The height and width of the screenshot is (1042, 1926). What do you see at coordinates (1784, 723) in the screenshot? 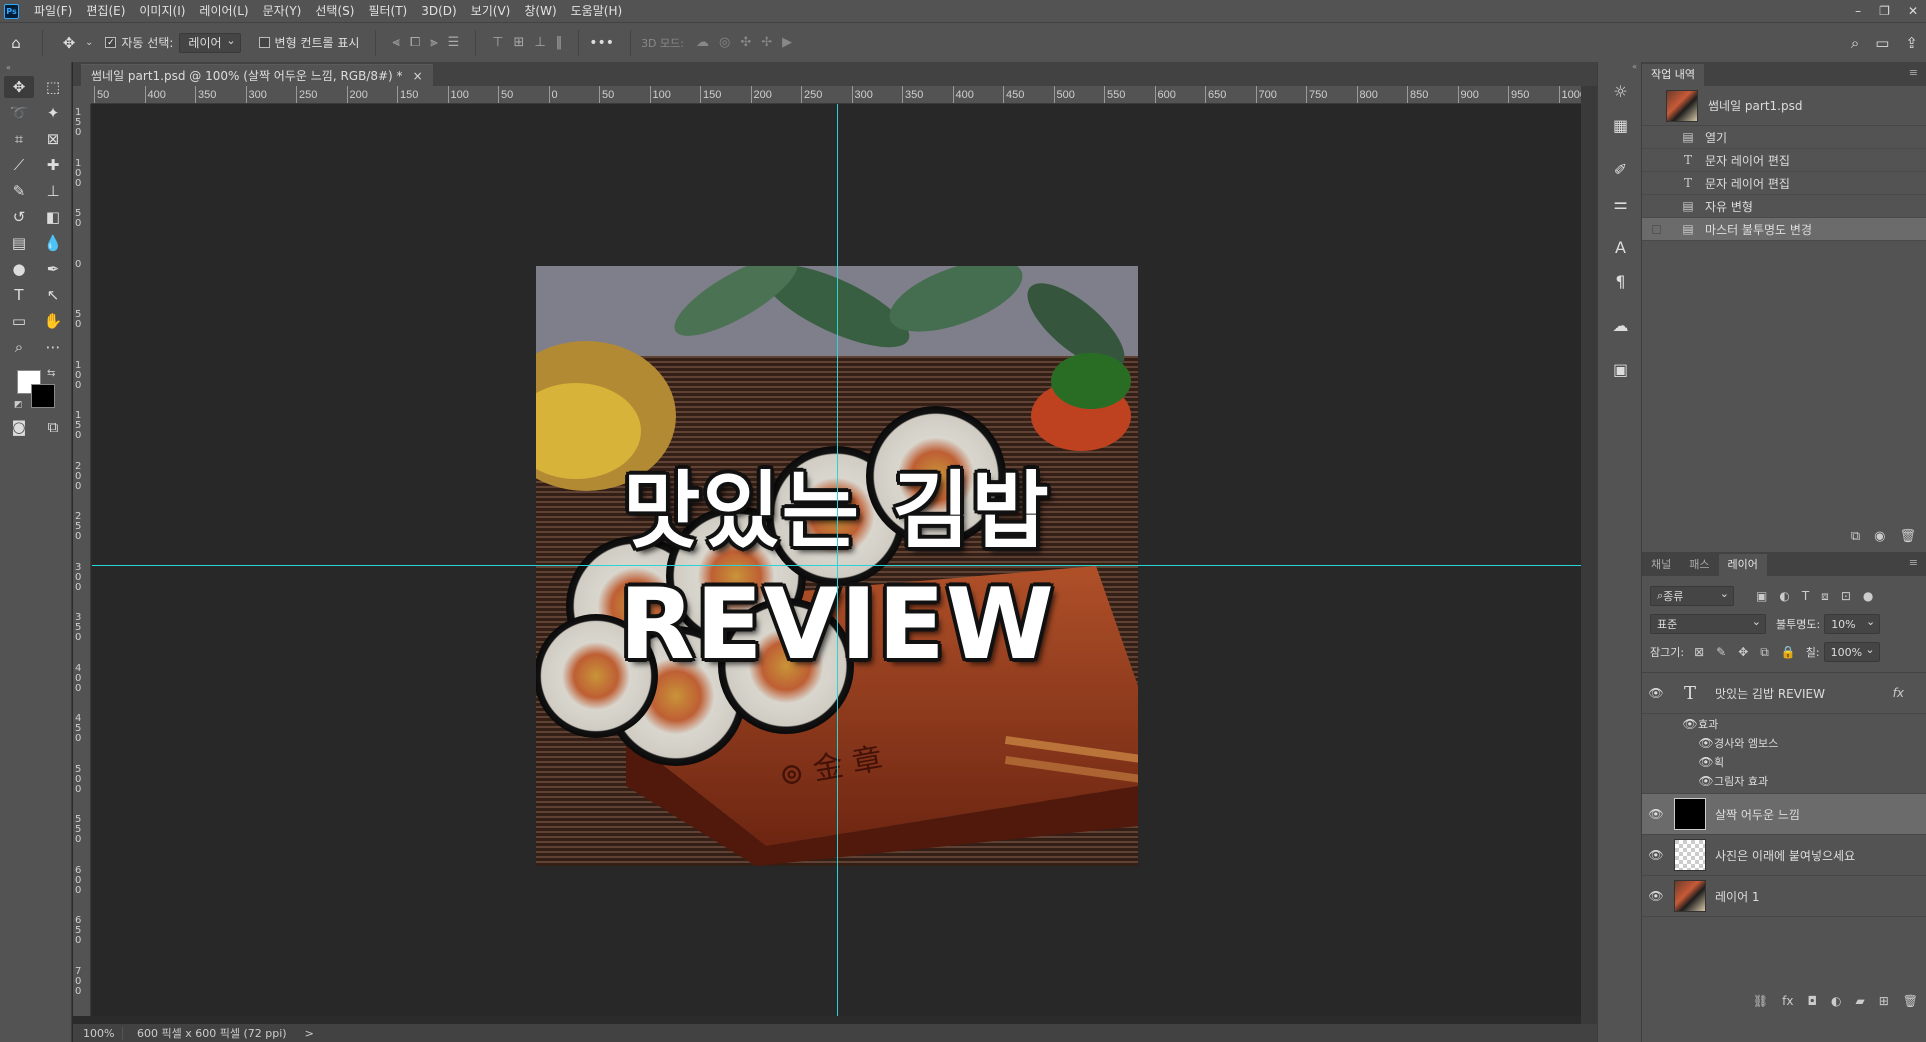
I see `effects-row: 👁 효과` at bounding box center [1784, 723].